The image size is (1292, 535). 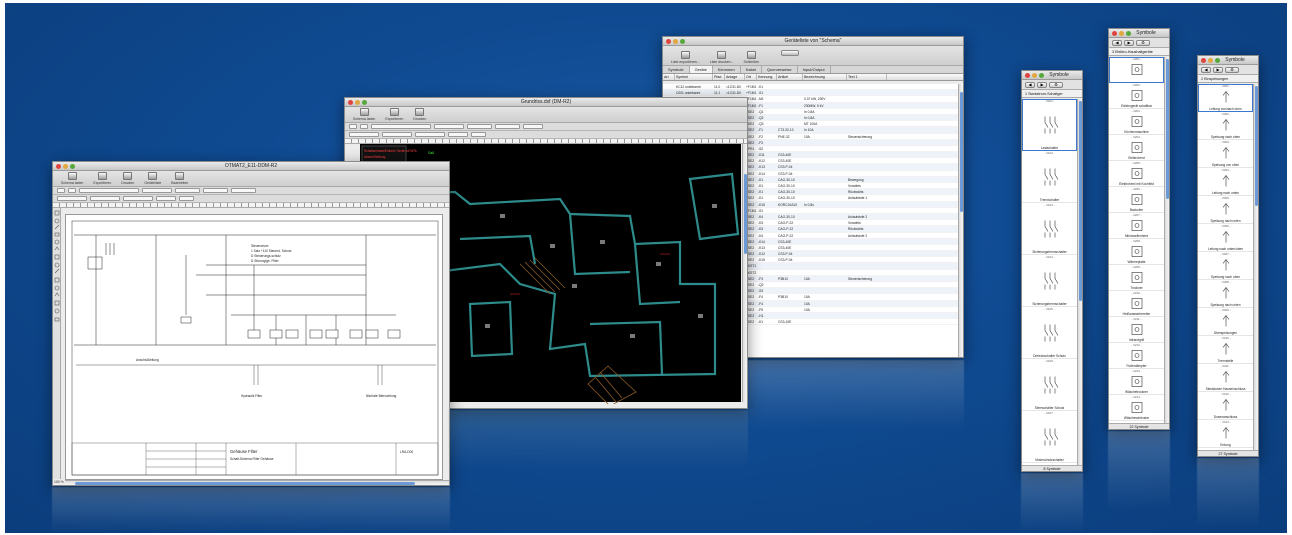 What do you see at coordinates (744, 273) in the screenshot?
I see `floorplan-vscroll` at bounding box center [744, 273].